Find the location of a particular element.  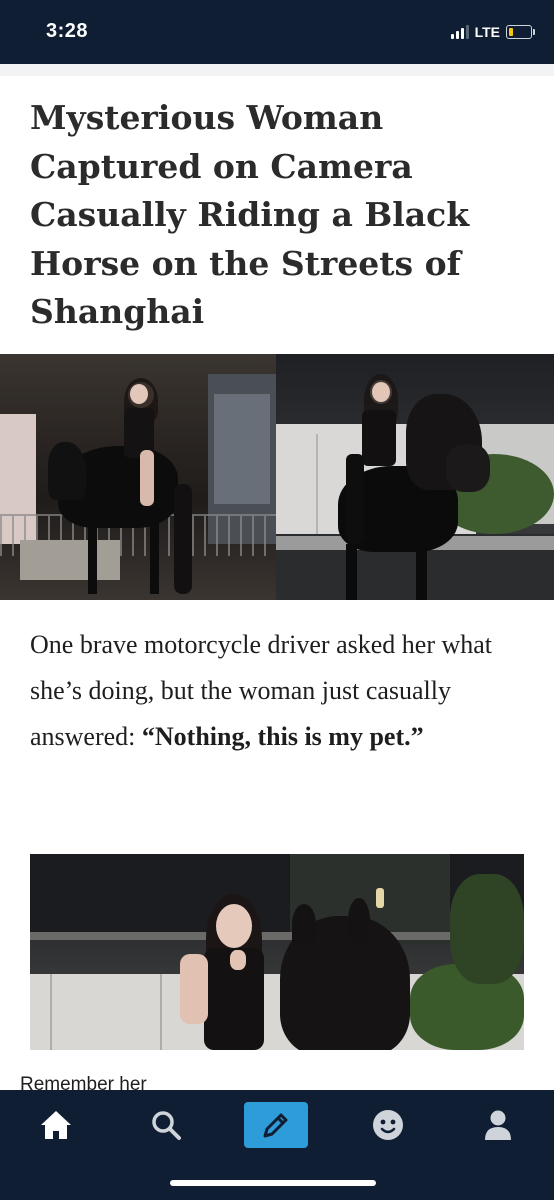

home-icon is located at coordinates (56, 1125).